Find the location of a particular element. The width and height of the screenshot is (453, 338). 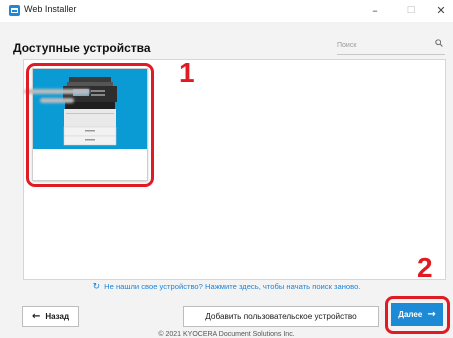

window-title: Web Installer is located at coordinates (50, 9).